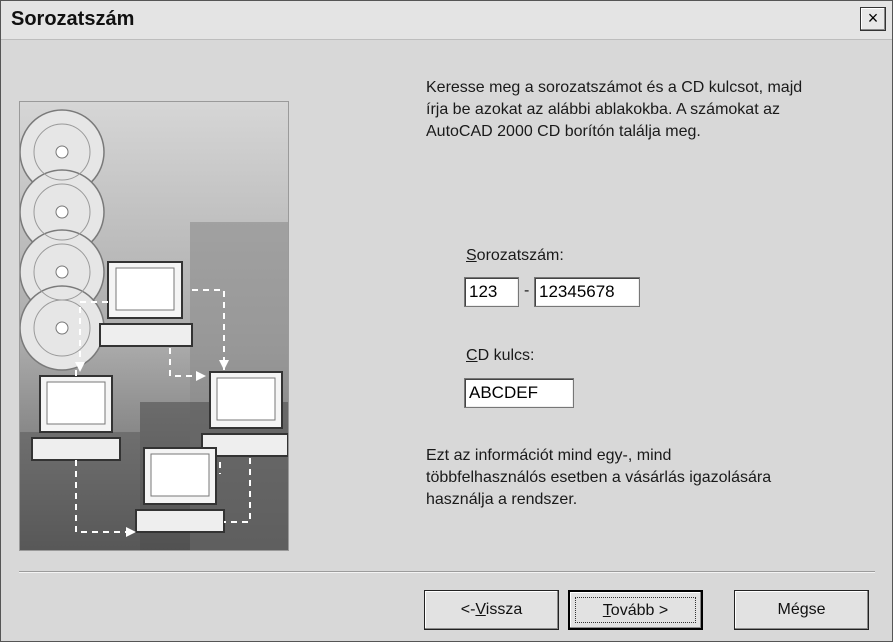 This screenshot has height=642, width=893. What do you see at coordinates (801, 610) in the screenshot?
I see `cancel-button: Mégse` at bounding box center [801, 610].